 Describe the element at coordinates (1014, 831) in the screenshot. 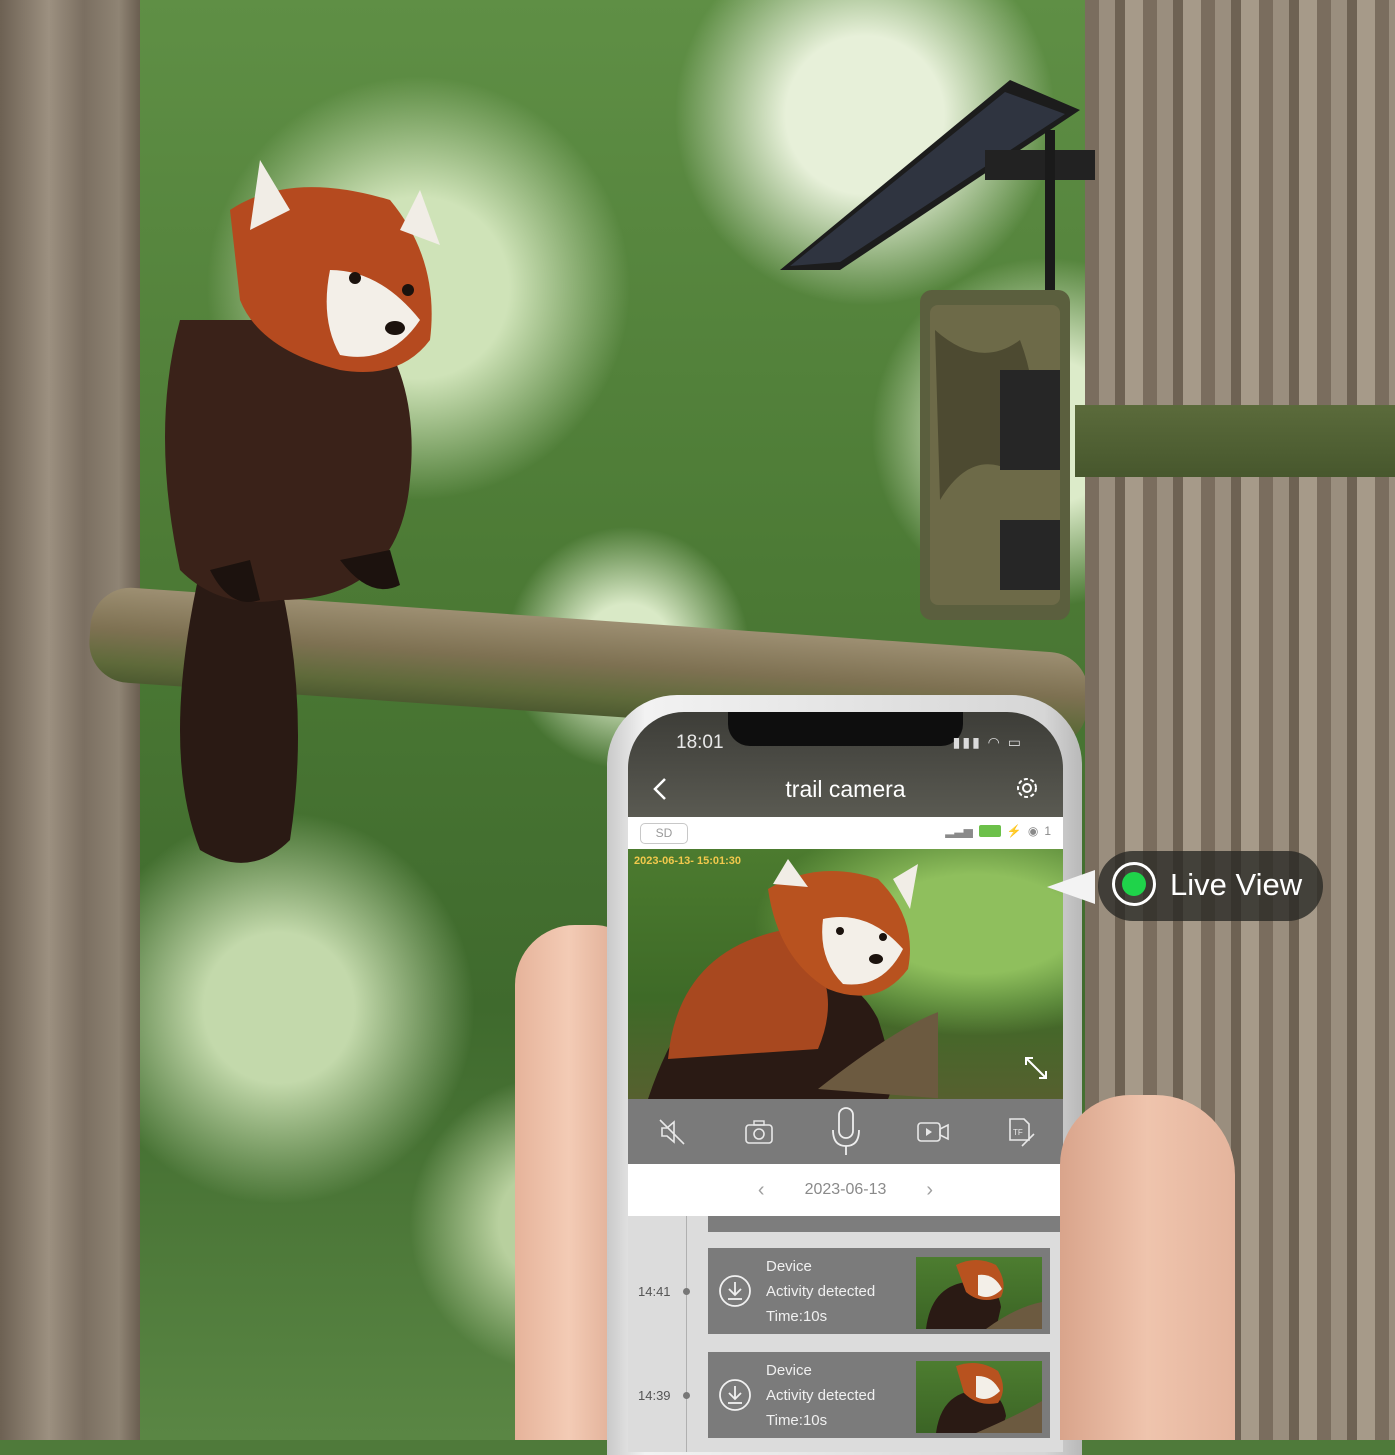

I see `charging-icon: ⚡` at that location.